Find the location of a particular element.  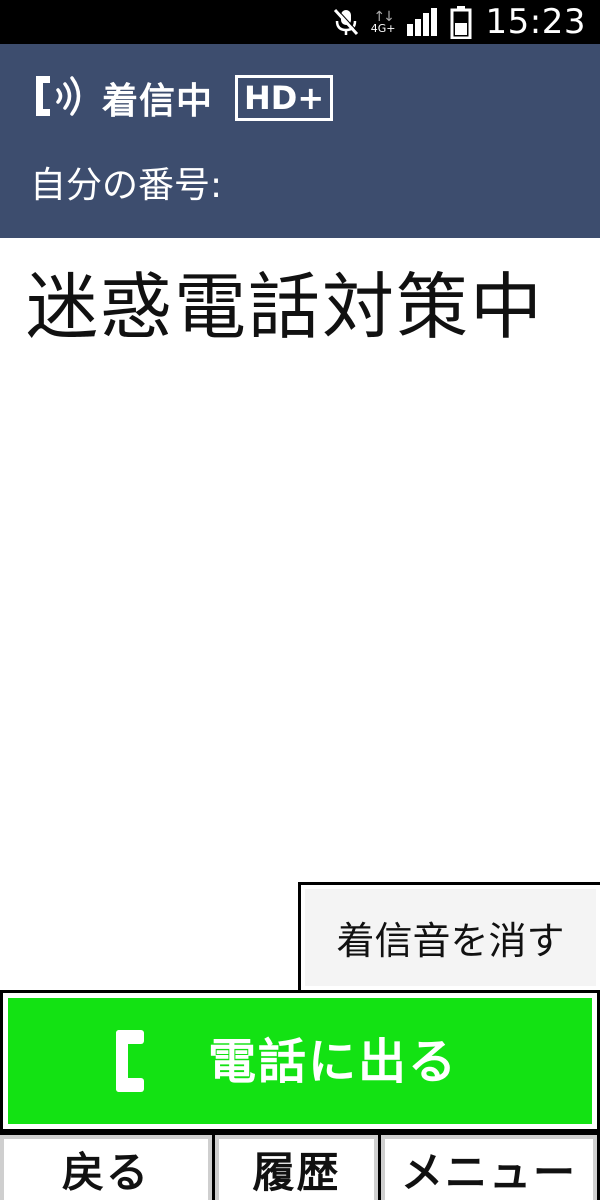

call-state-row: 着信中 HD+ is located at coordinates (183, 98).